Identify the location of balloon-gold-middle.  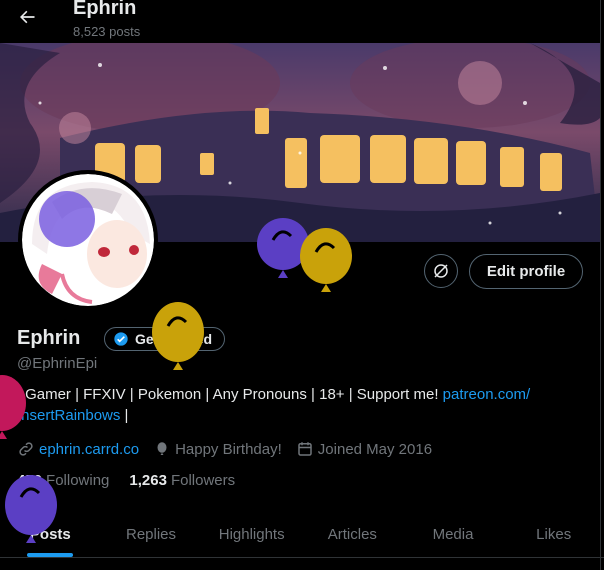
(178, 336).